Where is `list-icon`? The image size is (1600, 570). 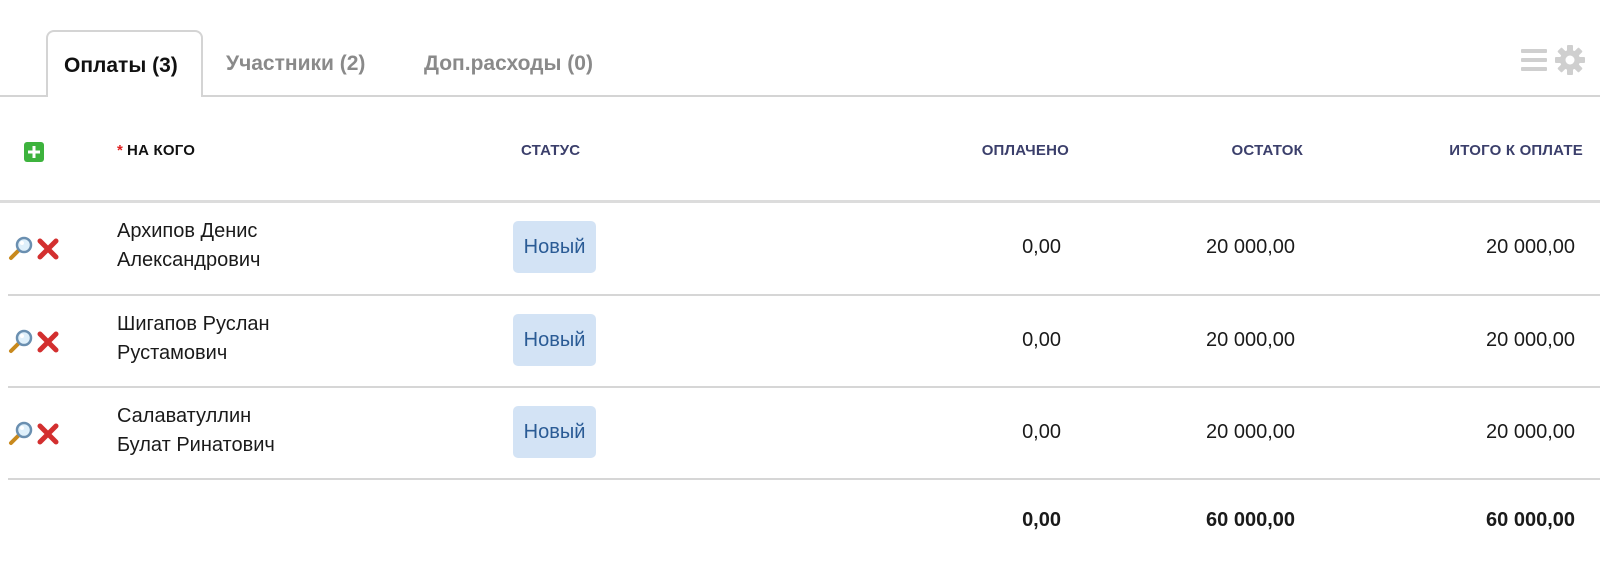
list-icon is located at coordinates (1534, 60).